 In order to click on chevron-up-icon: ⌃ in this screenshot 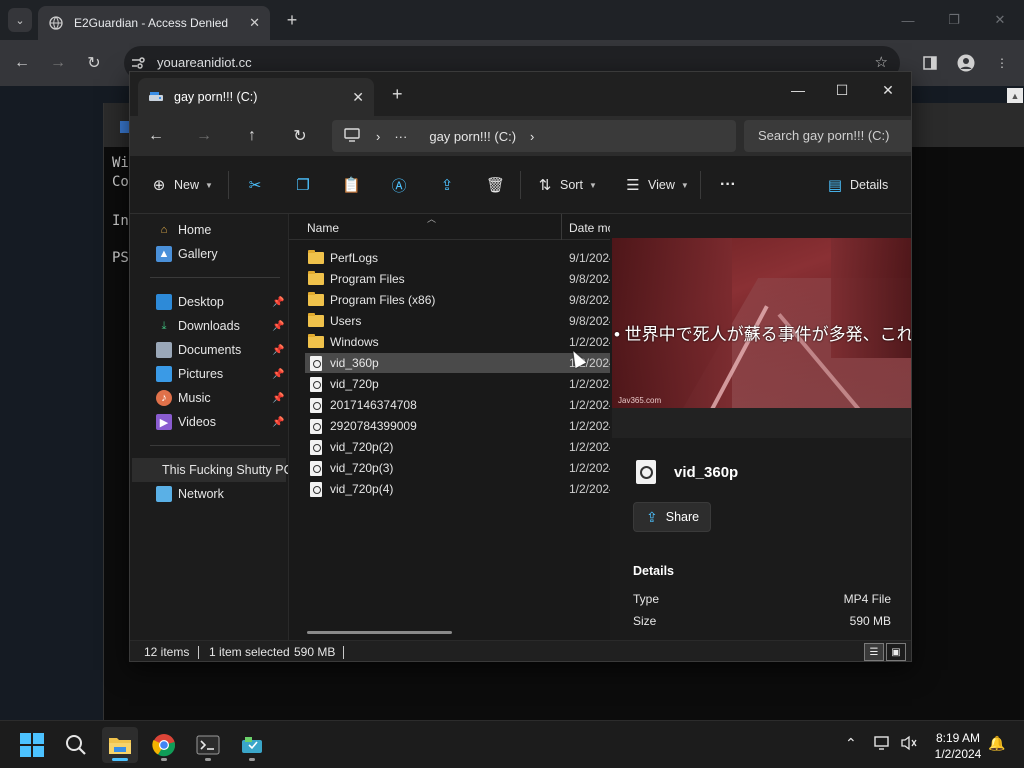, I will do `click(851, 743)`.